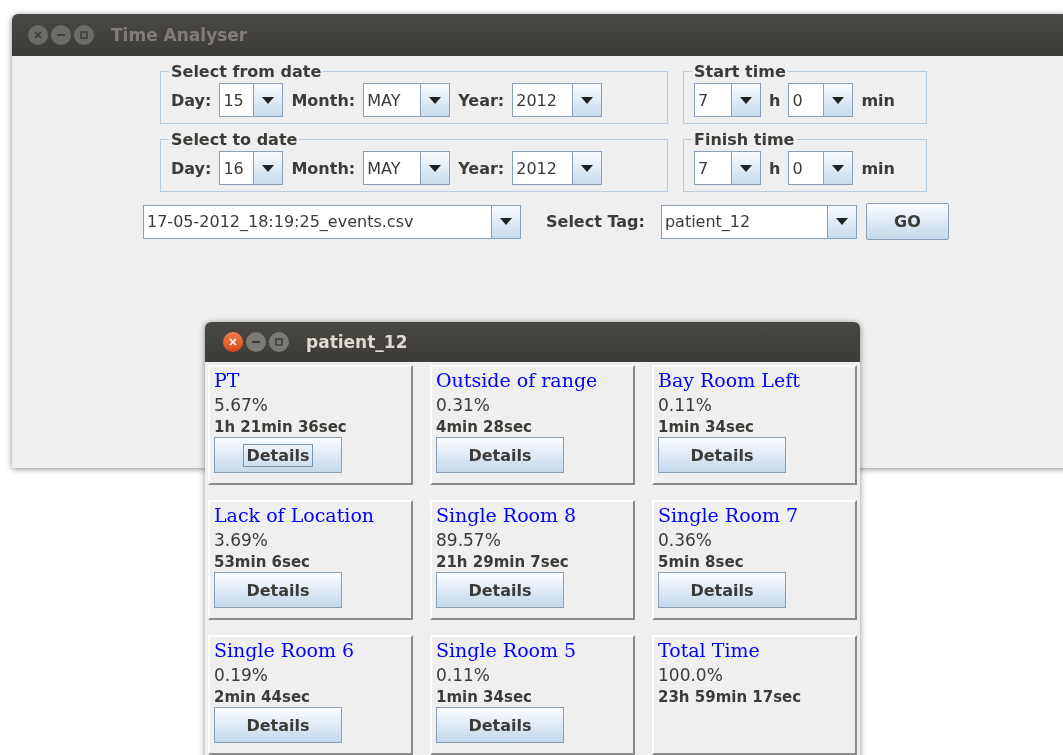 This screenshot has width=1063, height=755. Describe the element at coordinates (241, 540) in the screenshot. I see `percentage: 3.69%` at that location.